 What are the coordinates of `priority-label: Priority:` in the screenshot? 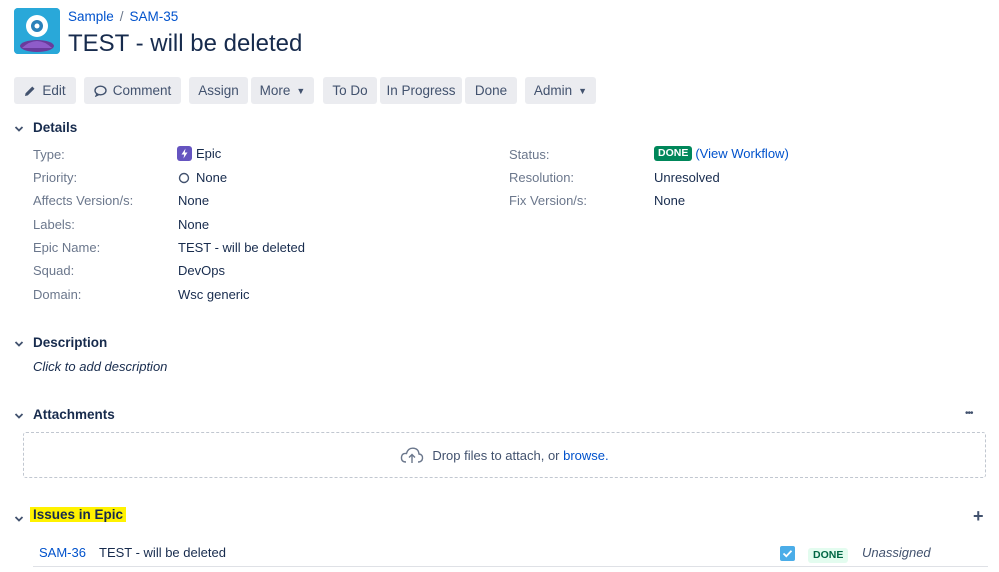 It's located at (55, 177).